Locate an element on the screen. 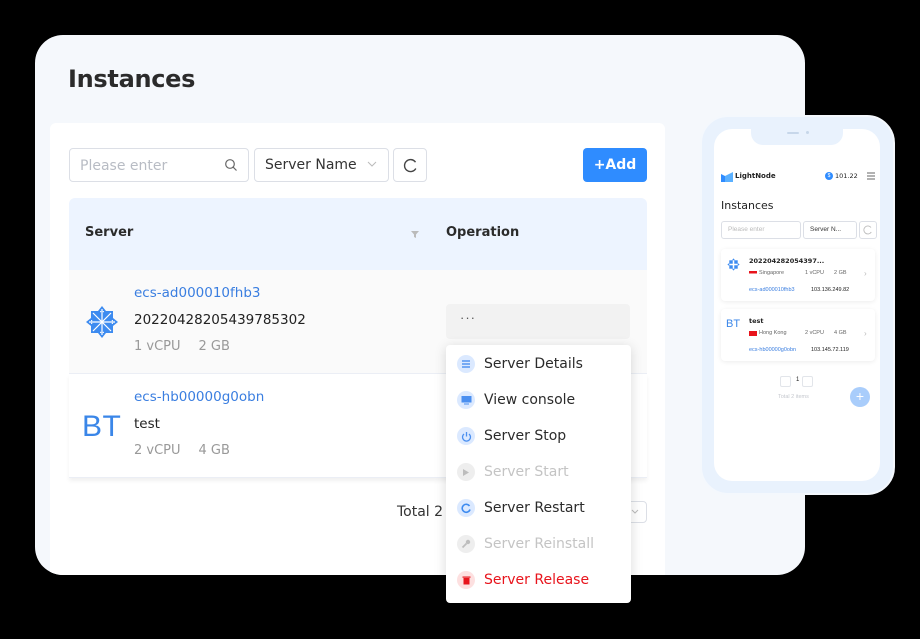 The image size is (920, 639). card-ip: 103.136.249.82 is located at coordinates (830, 290).